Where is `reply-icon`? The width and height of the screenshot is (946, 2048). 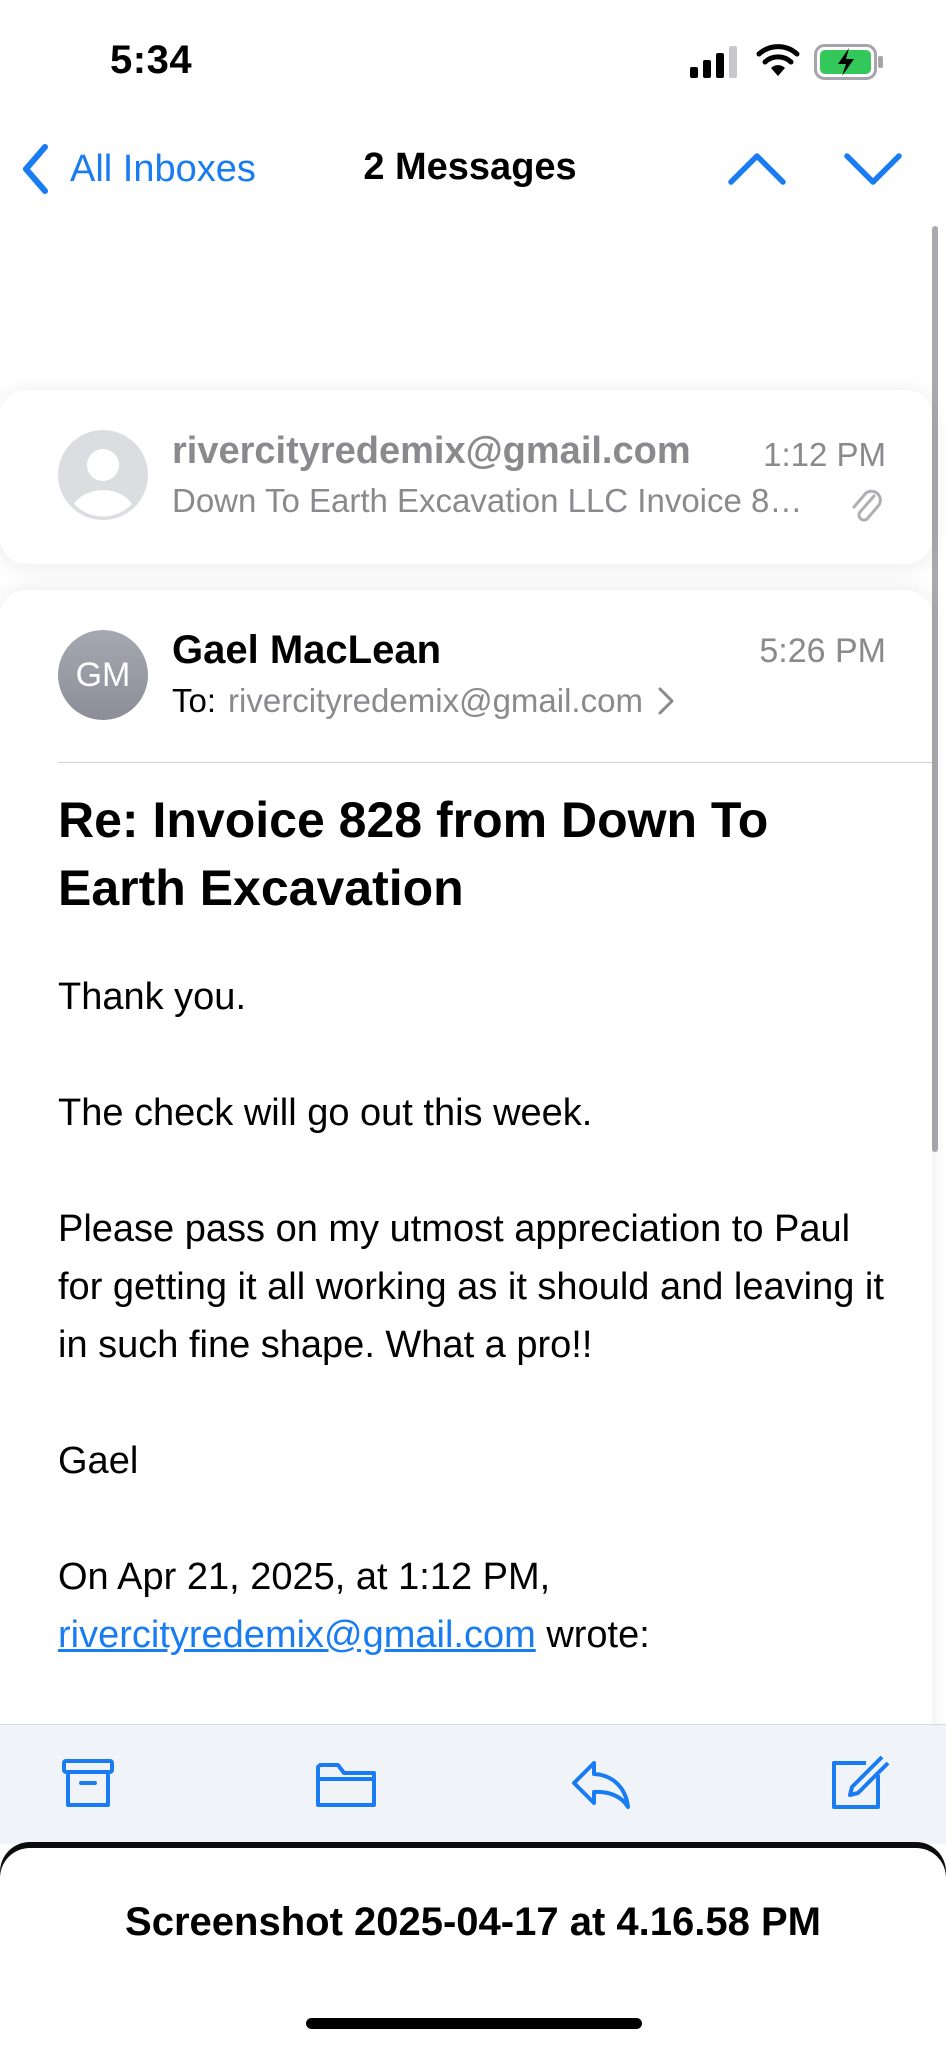
reply-icon is located at coordinates (600, 1783).